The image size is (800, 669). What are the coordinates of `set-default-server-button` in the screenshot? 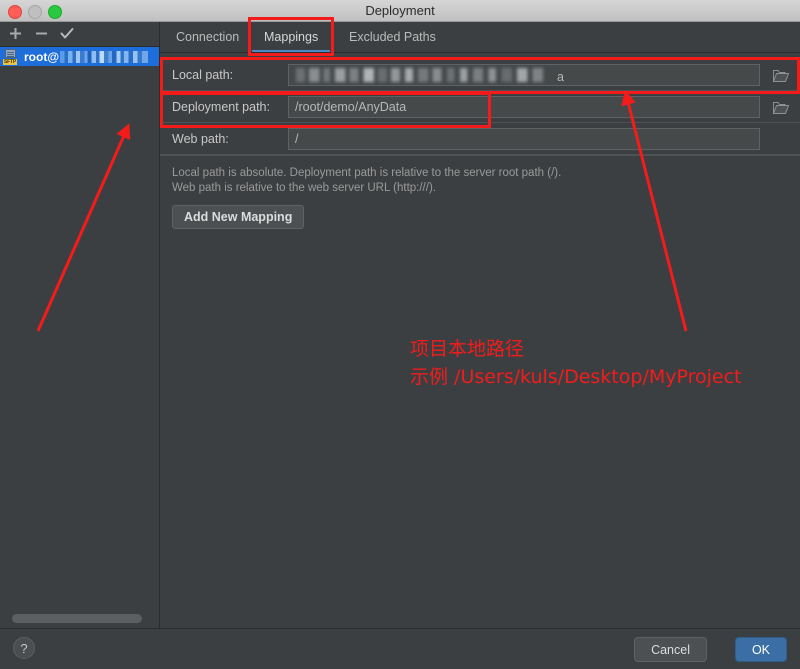 It's located at (67, 34).